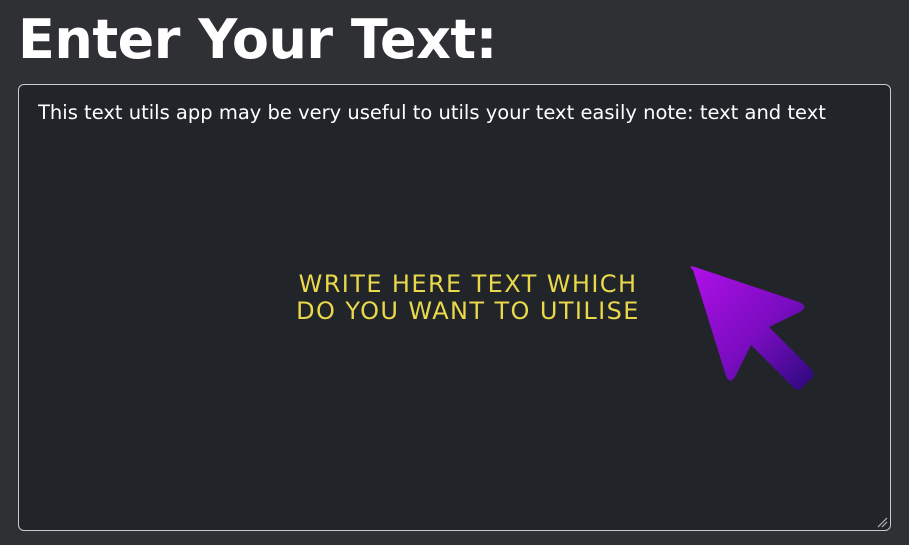  What do you see at coordinates (468, 284) in the screenshot?
I see `hint-line-1: Write here text which` at bounding box center [468, 284].